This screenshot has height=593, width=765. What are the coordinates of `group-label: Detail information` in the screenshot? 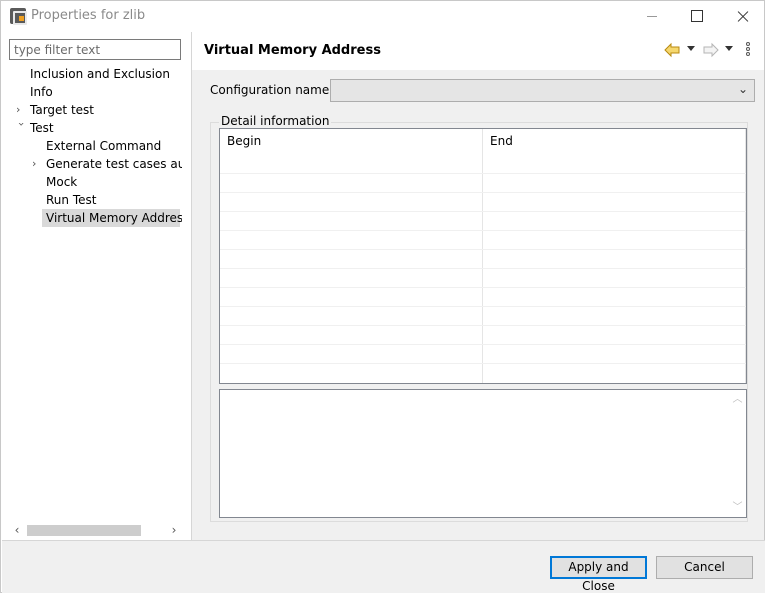 It's located at (275, 121).